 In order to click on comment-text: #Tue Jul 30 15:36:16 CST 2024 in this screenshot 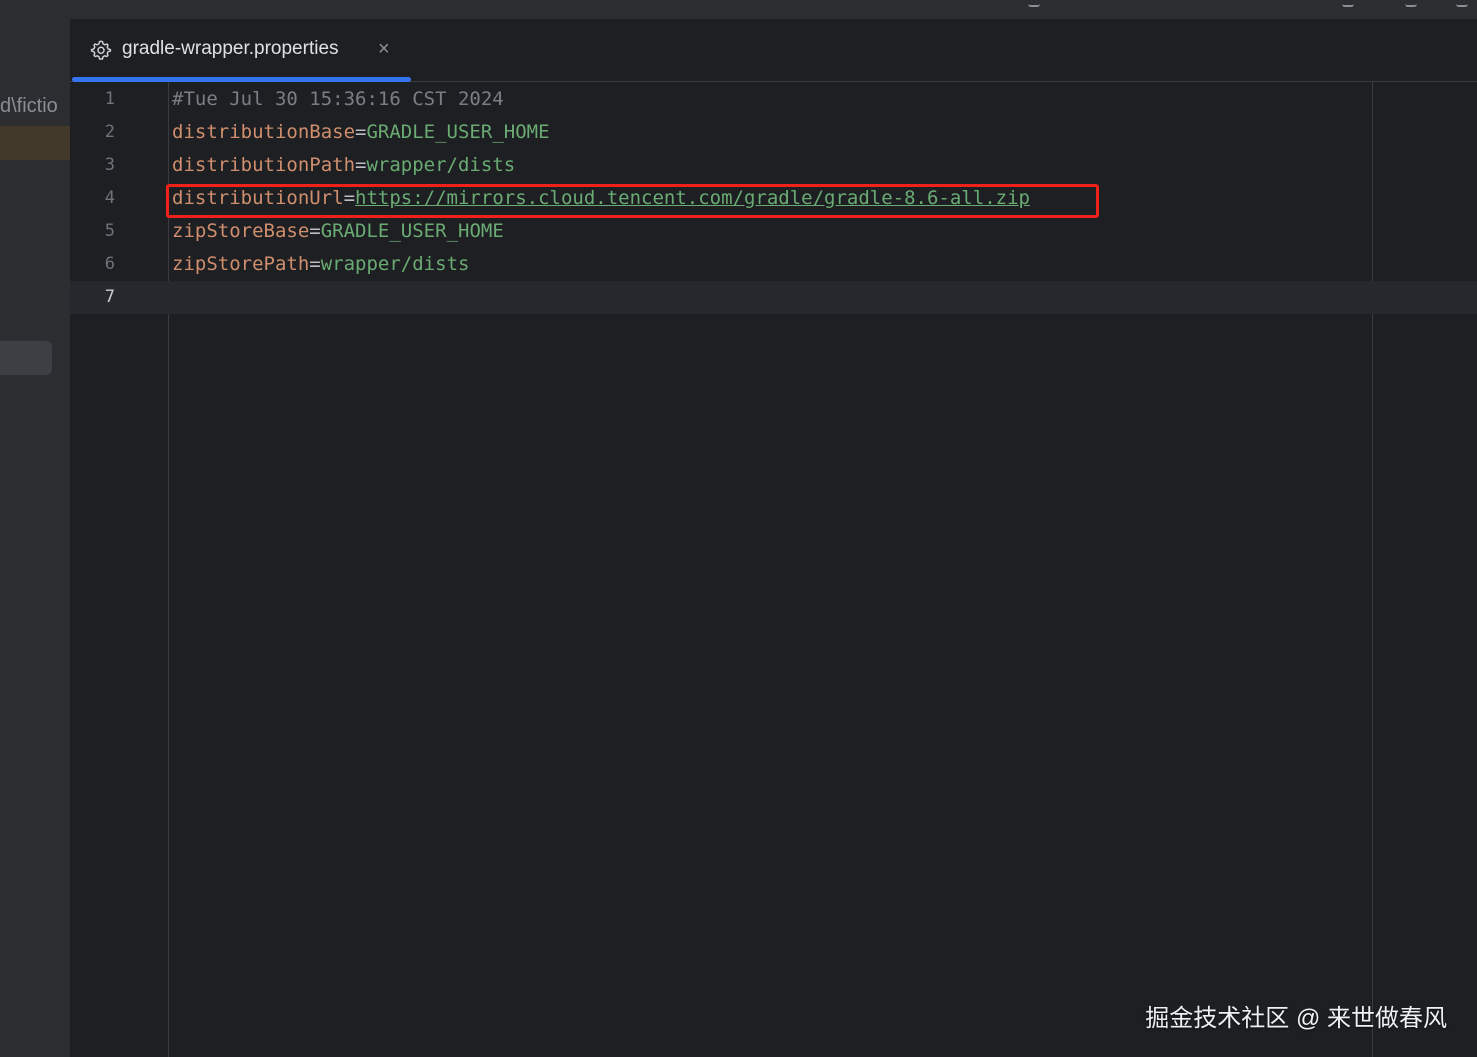, I will do `click(338, 99)`.